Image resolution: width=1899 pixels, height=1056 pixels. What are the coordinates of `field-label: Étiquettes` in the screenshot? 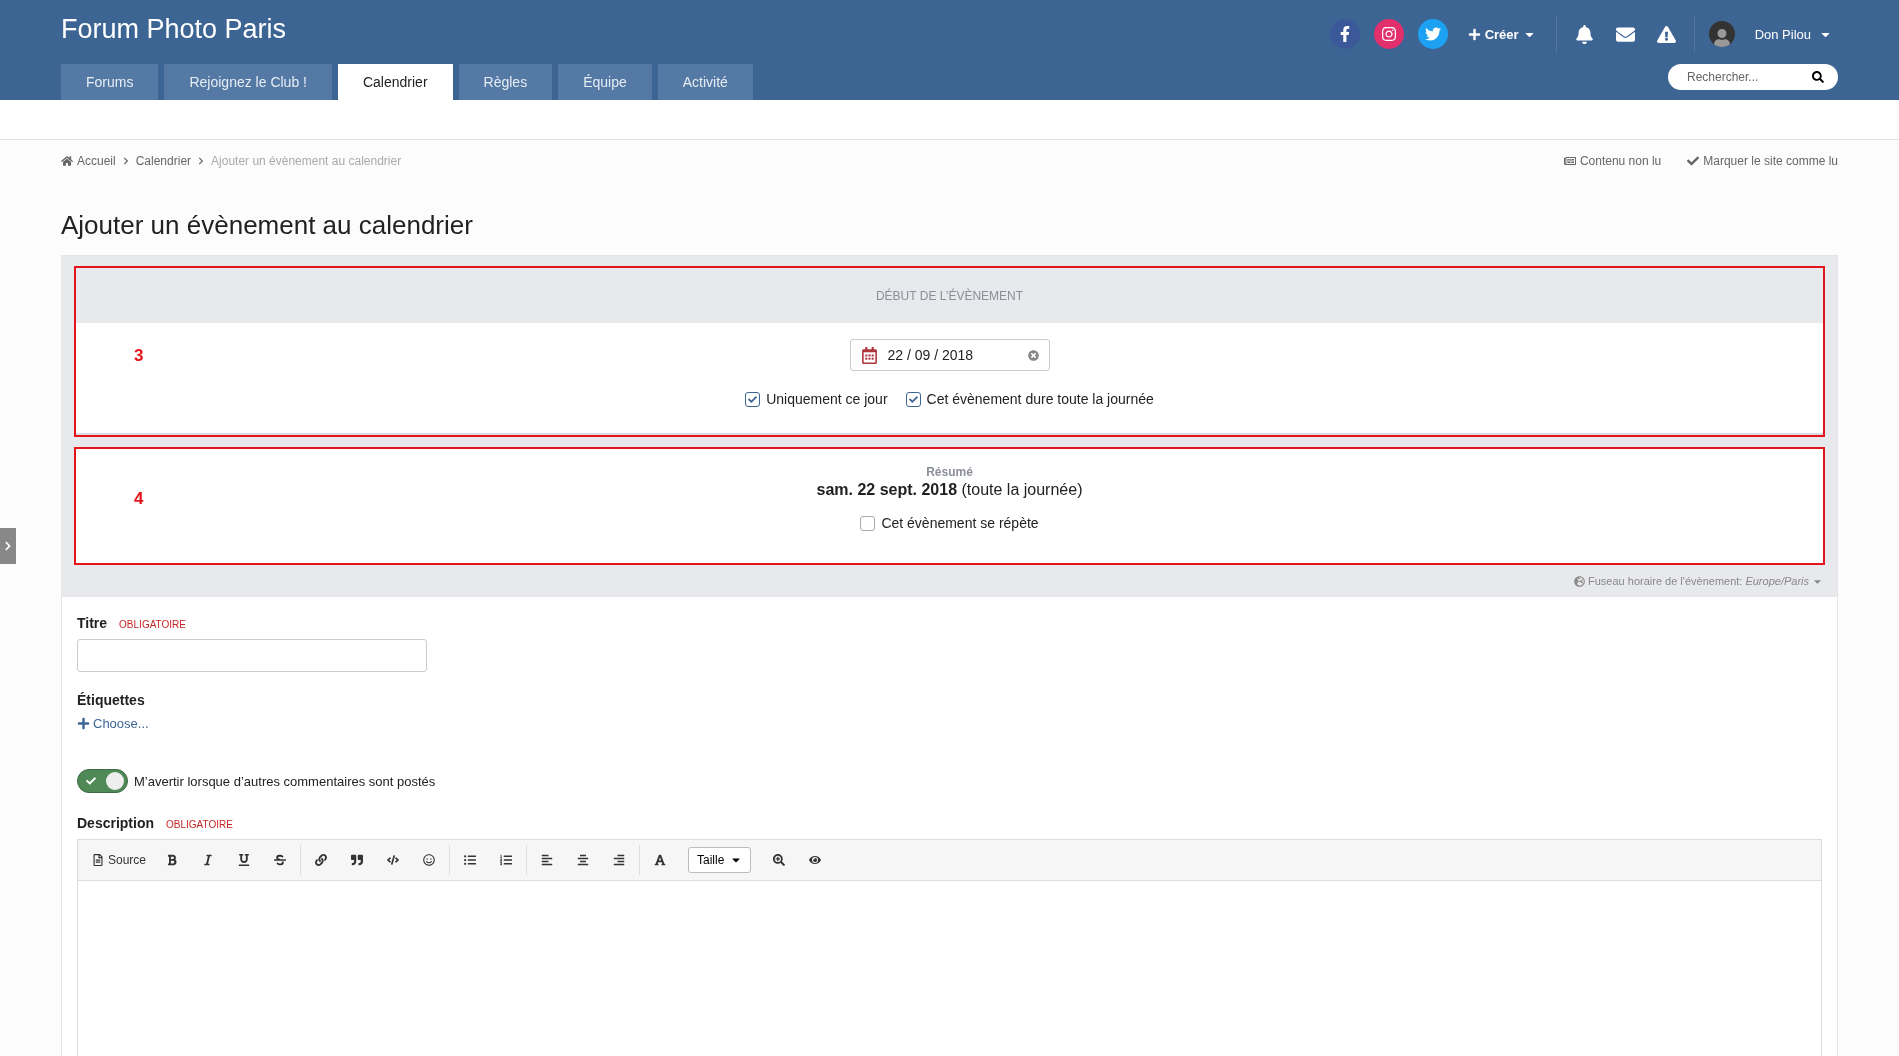 It's located at (111, 700).